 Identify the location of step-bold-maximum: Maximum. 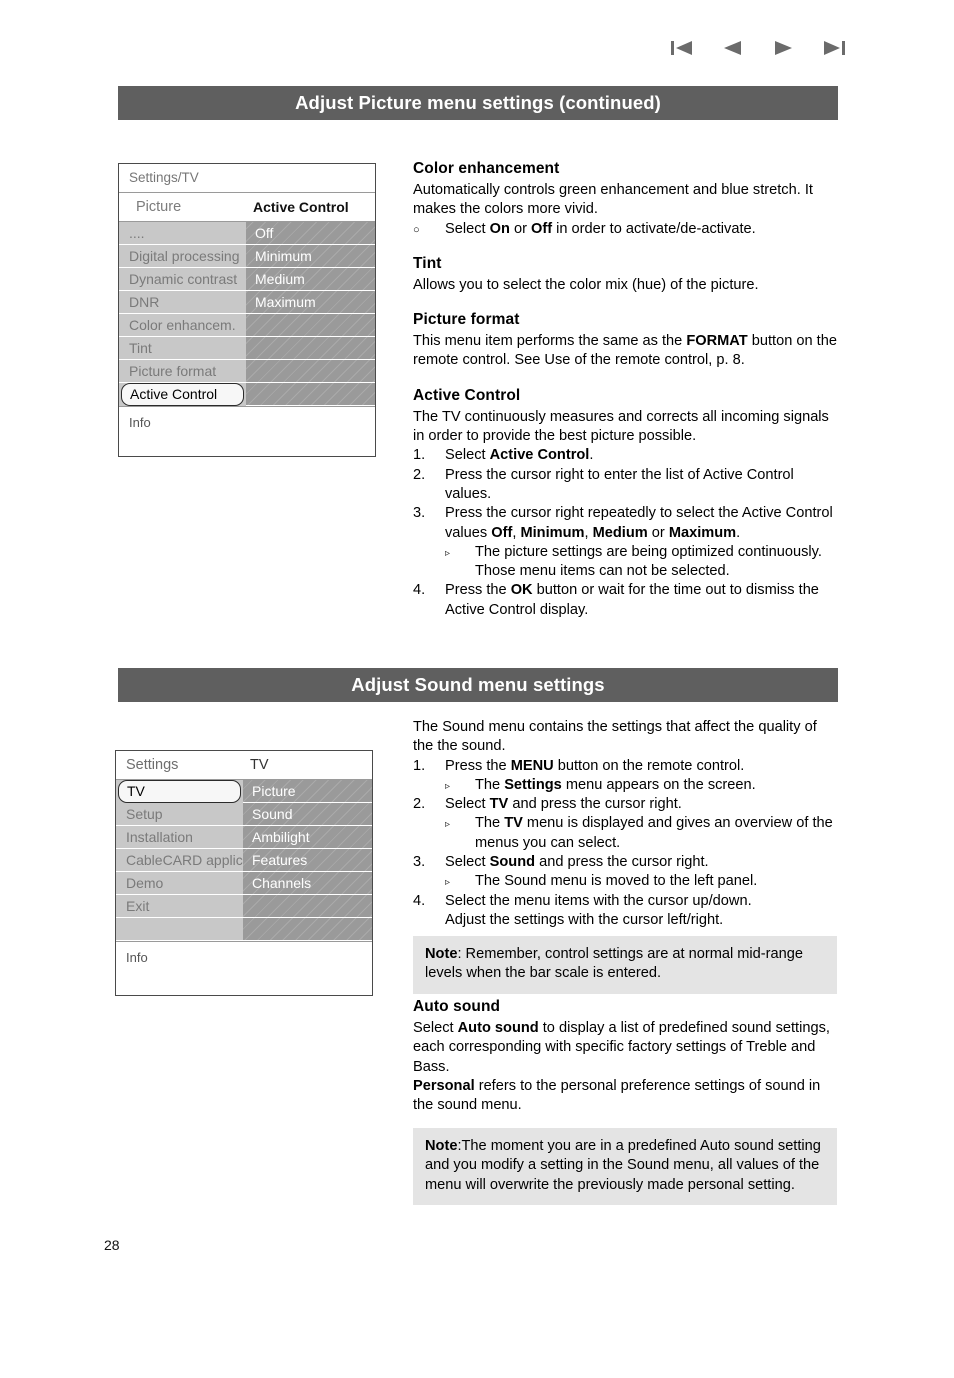
(702, 532).